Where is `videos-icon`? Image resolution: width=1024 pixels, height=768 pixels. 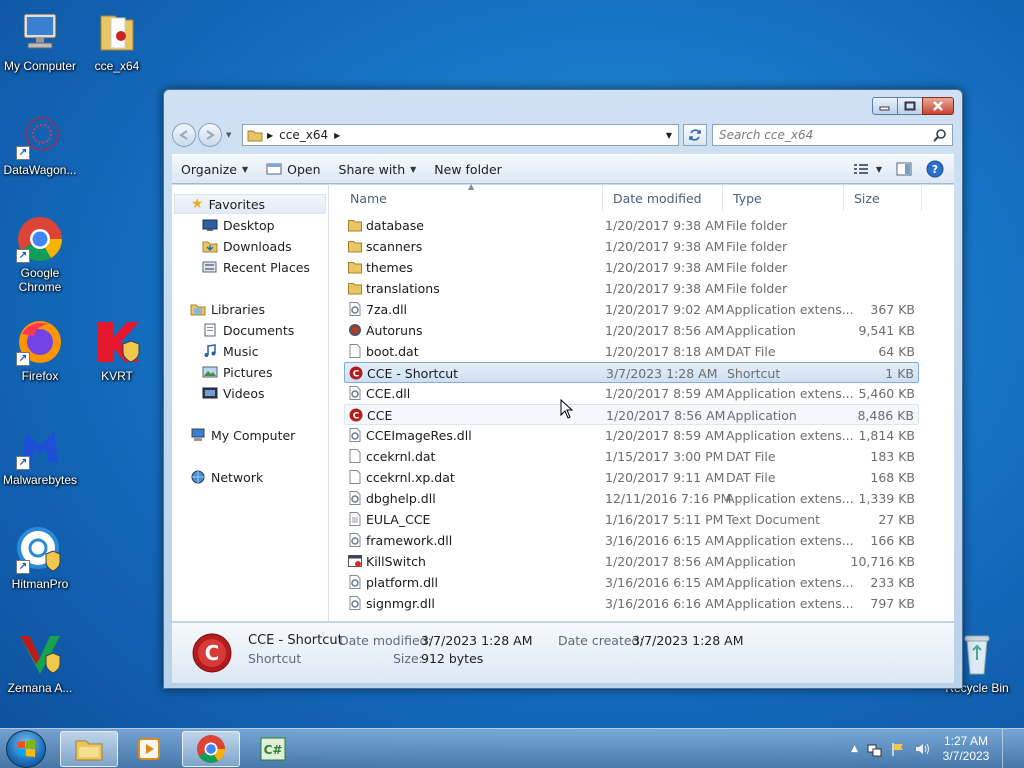
videos-icon is located at coordinates (210, 393).